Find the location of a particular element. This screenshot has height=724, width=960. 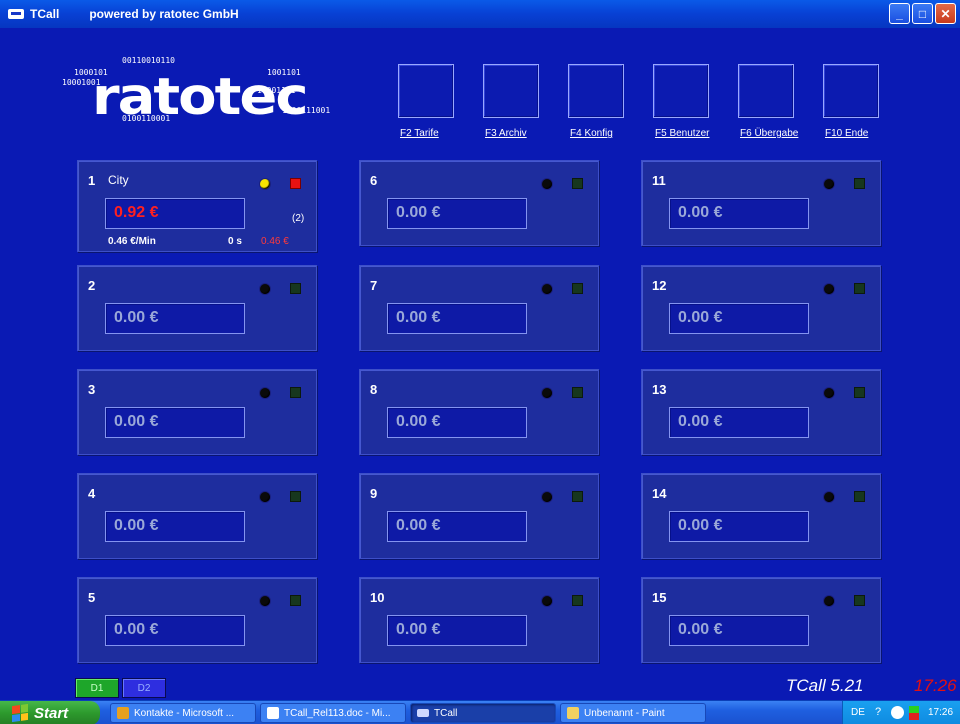

f6-uebergabe-button: F6 Übergabe is located at coordinates (768, 107).